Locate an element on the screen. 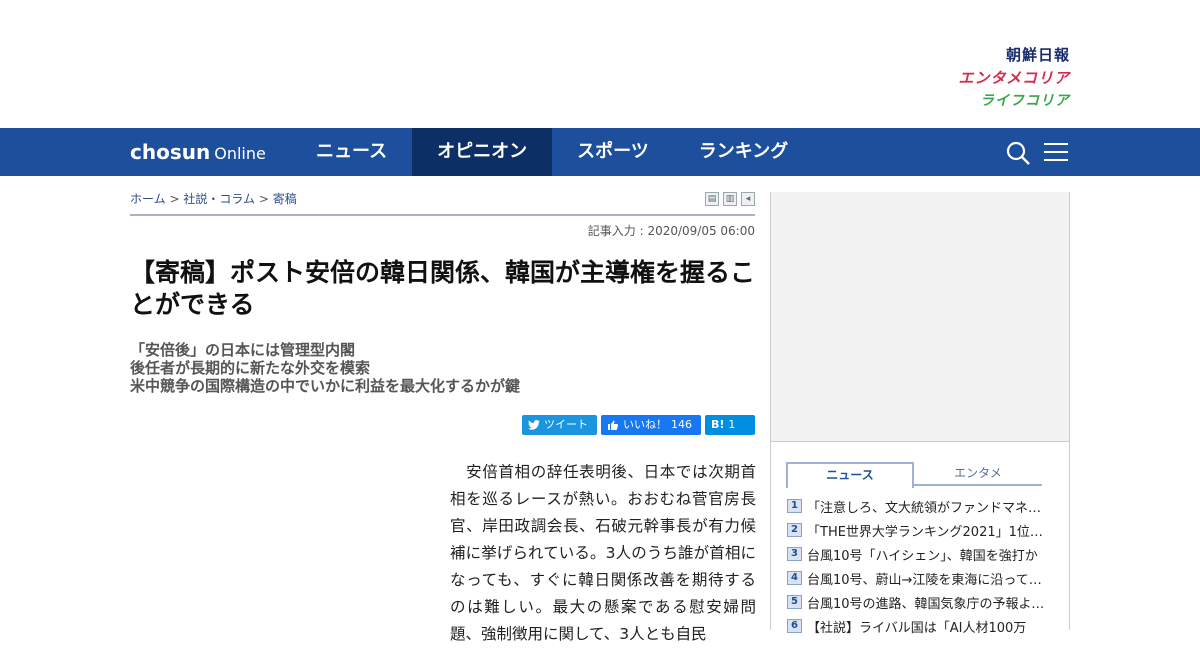  breadcrumb-editorial: 社説・コラム is located at coordinates (219, 199).